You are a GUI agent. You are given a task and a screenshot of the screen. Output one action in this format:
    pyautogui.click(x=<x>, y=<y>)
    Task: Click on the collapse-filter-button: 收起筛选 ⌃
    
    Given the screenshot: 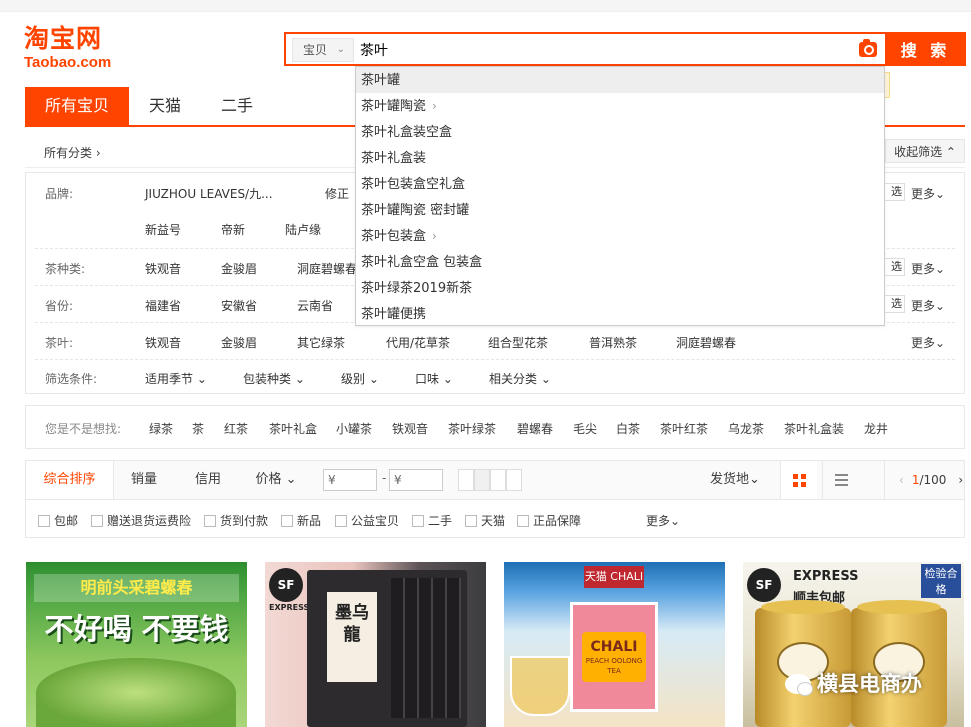 What is the action you would take?
    pyautogui.click(x=925, y=151)
    